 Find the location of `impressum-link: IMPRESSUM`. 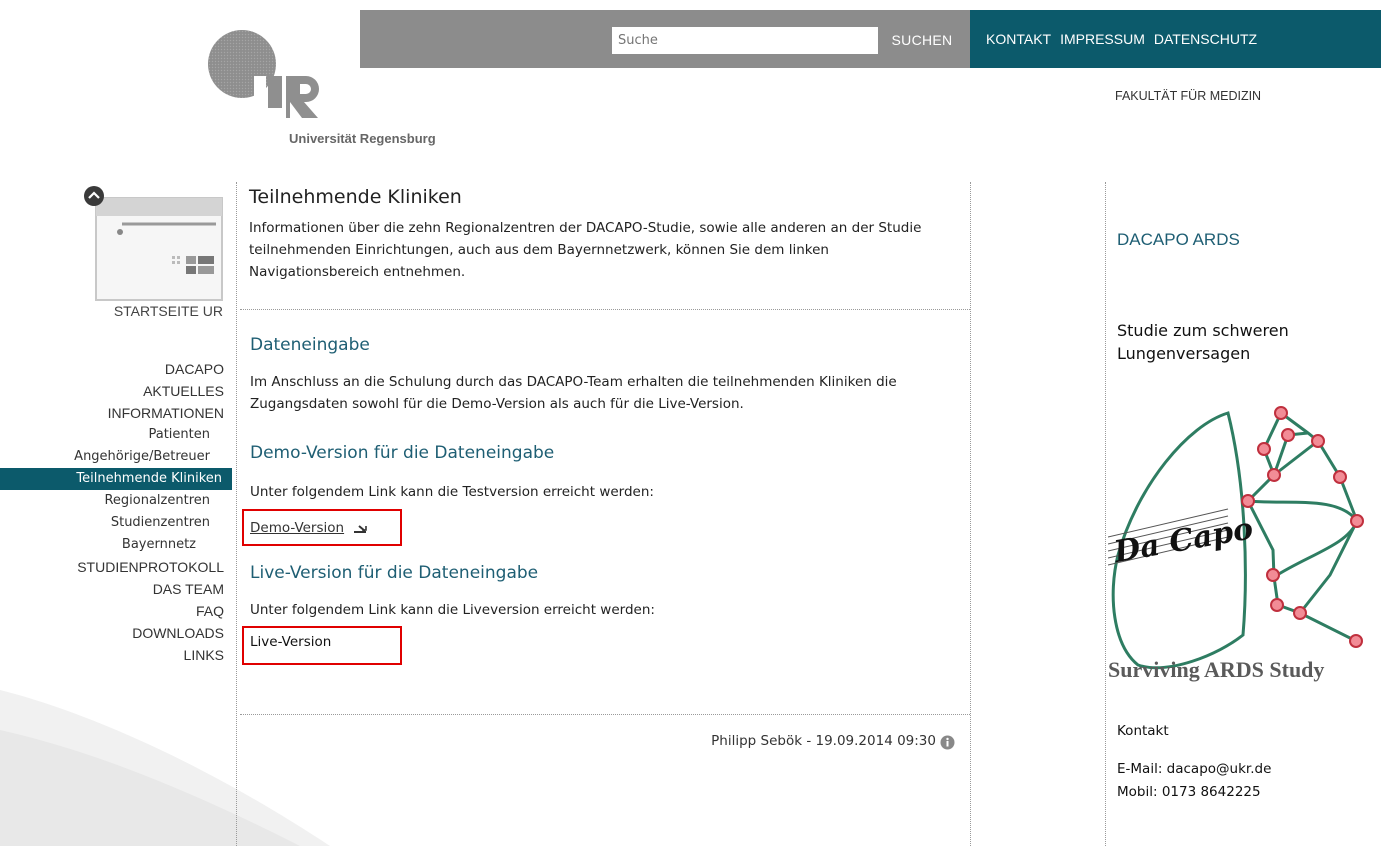

impressum-link: IMPRESSUM is located at coordinates (1102, 39).